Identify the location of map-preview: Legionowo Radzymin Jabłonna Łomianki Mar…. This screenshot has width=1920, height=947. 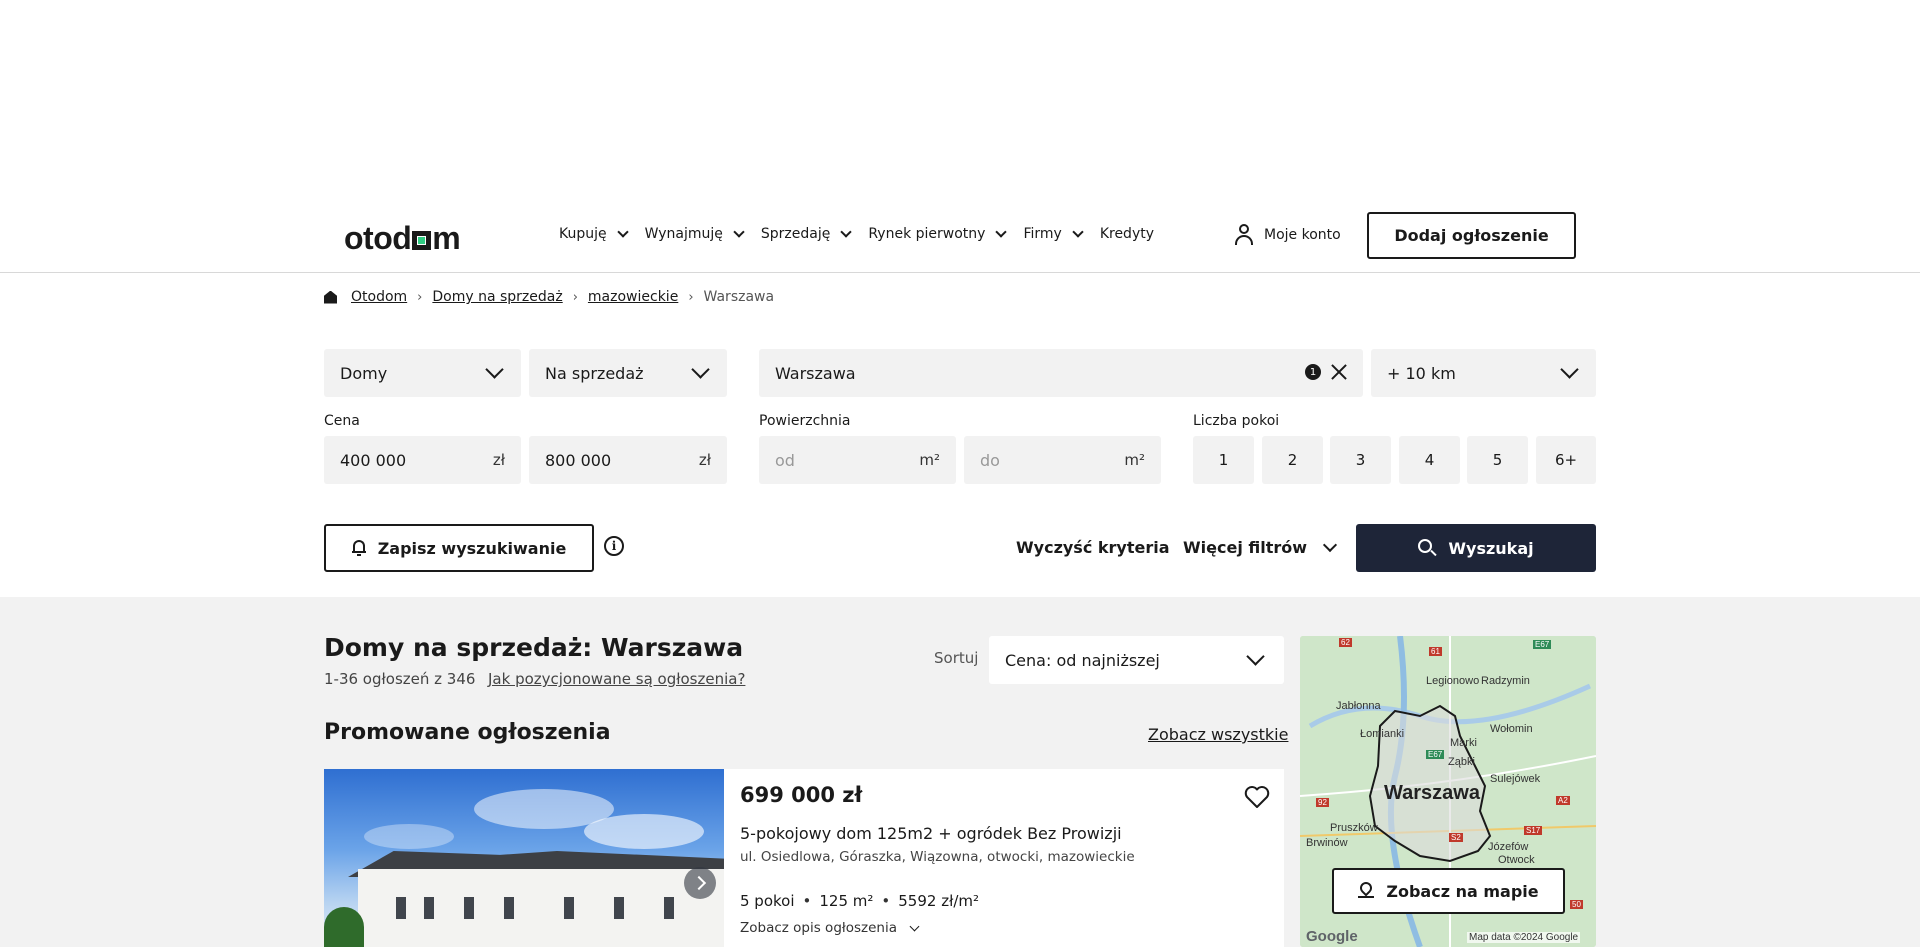
(1448, 791).